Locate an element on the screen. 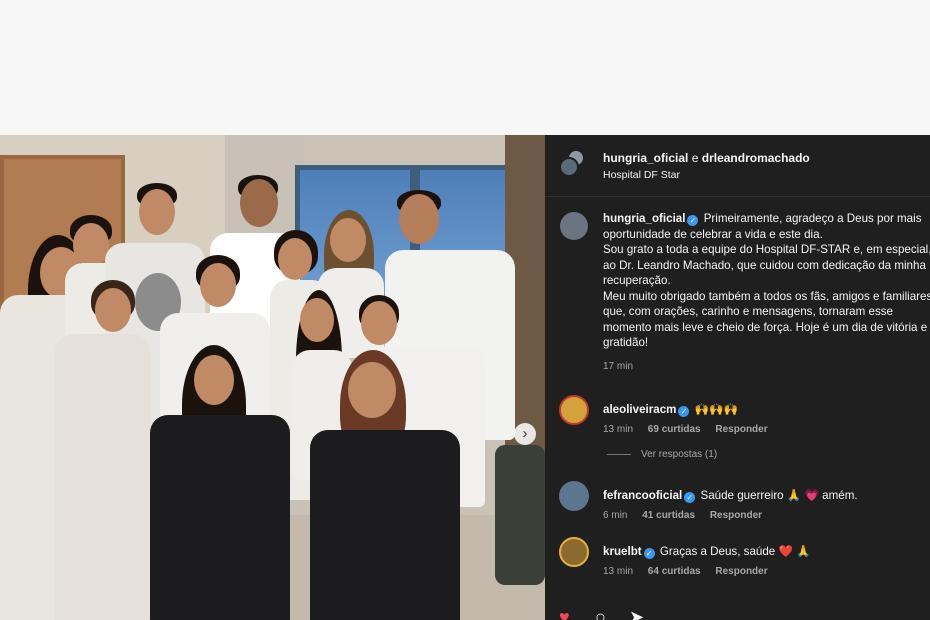  comment-text-row: aleoliveiracm ✓ 🙌🙌🙌 is located at coordinates (670, 409).